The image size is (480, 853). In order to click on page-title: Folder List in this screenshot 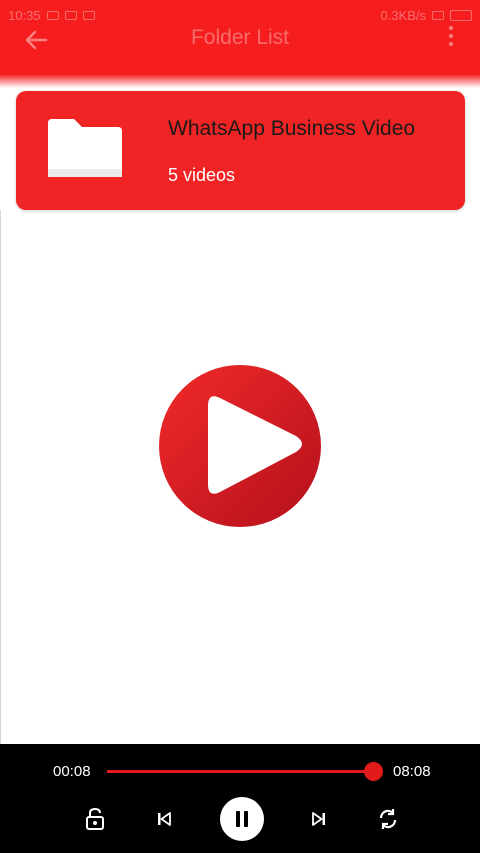, I will do `click(240, 37)`.